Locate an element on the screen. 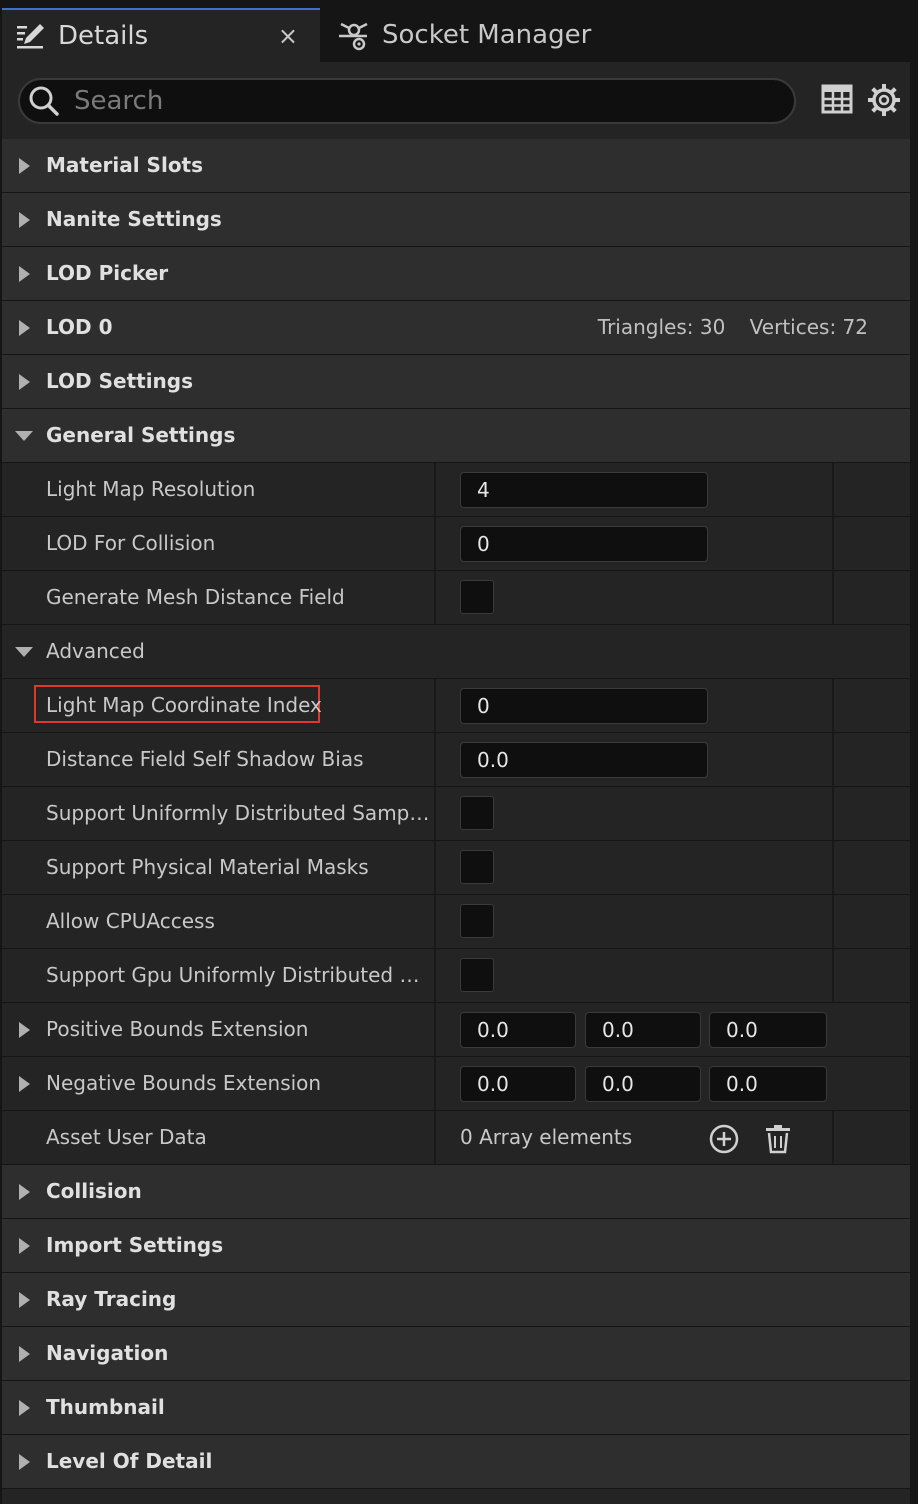 This screenshot has height=1504, width=918. category-level-of-detail: Level Of Detail is located at coordinates (456, 1462).